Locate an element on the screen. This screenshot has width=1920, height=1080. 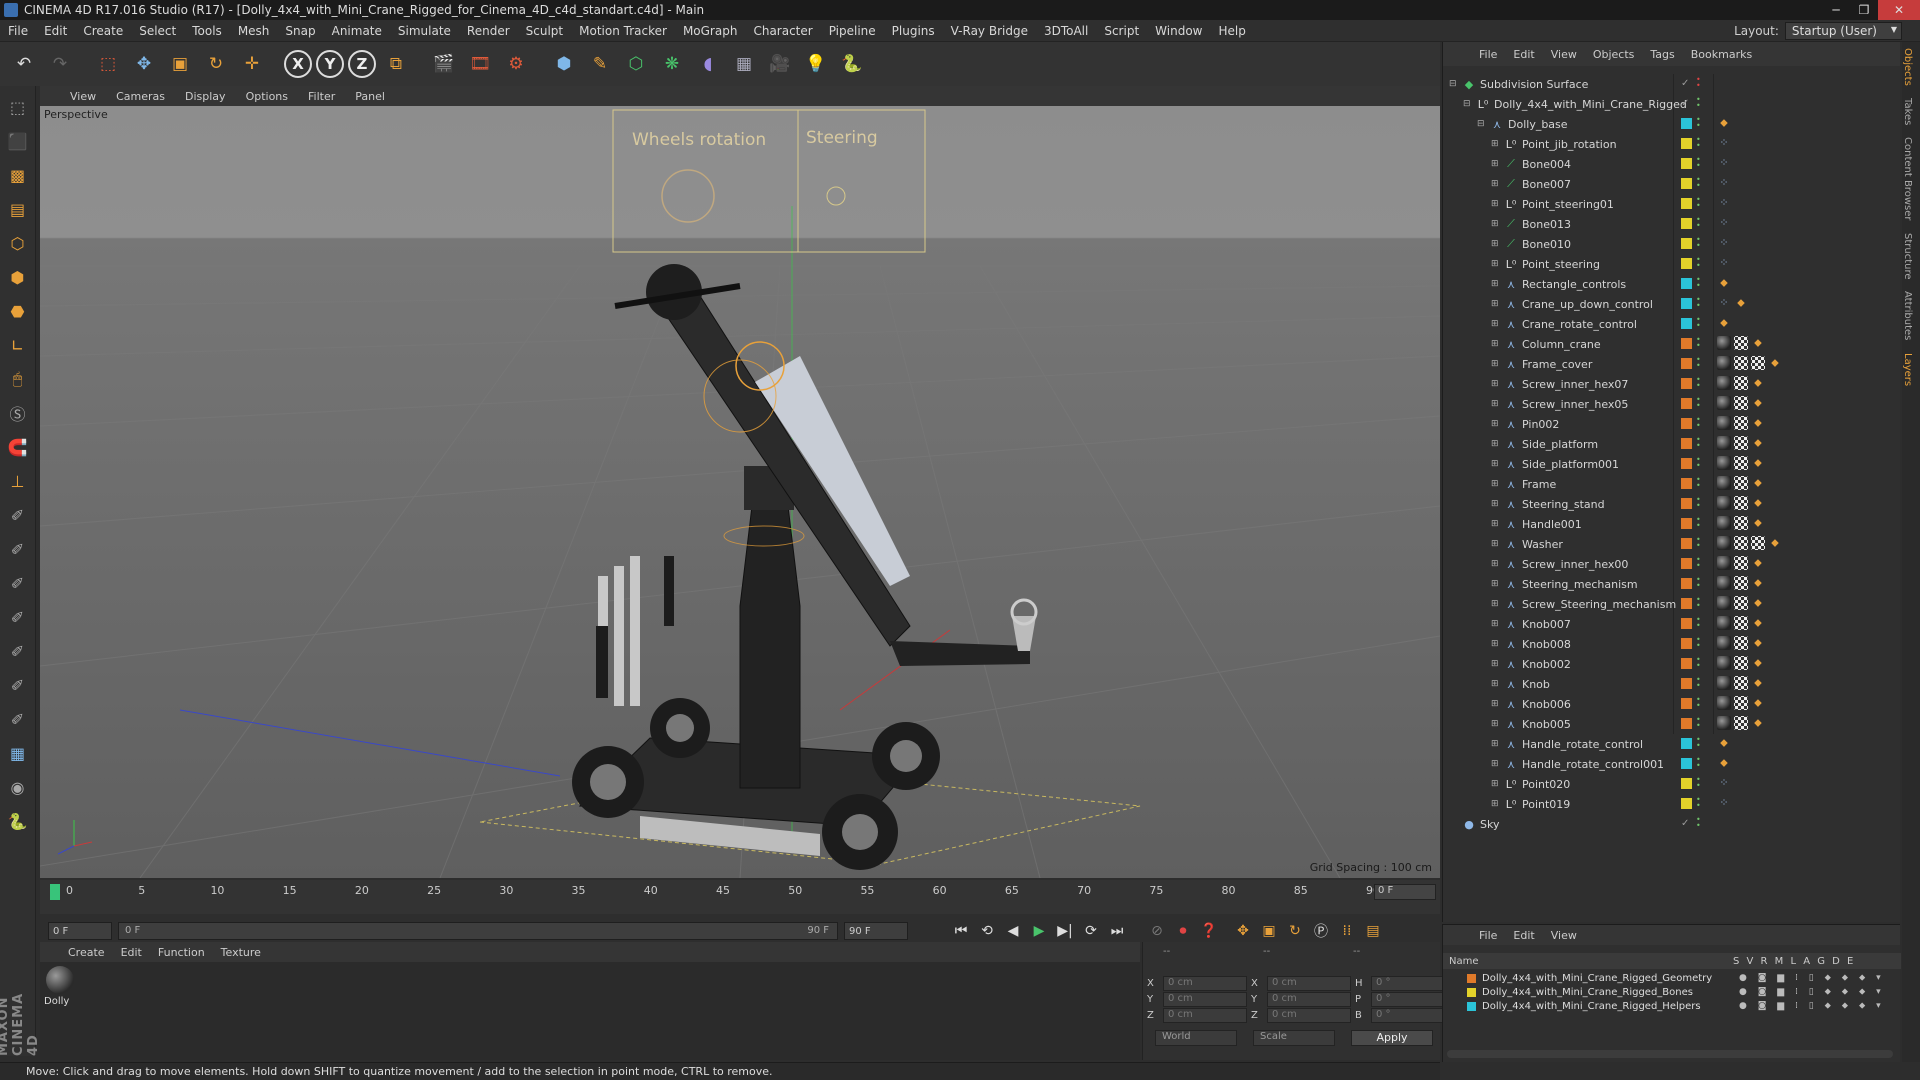
dock-tab-takes: Takes is located at coordinates (1907, 111).